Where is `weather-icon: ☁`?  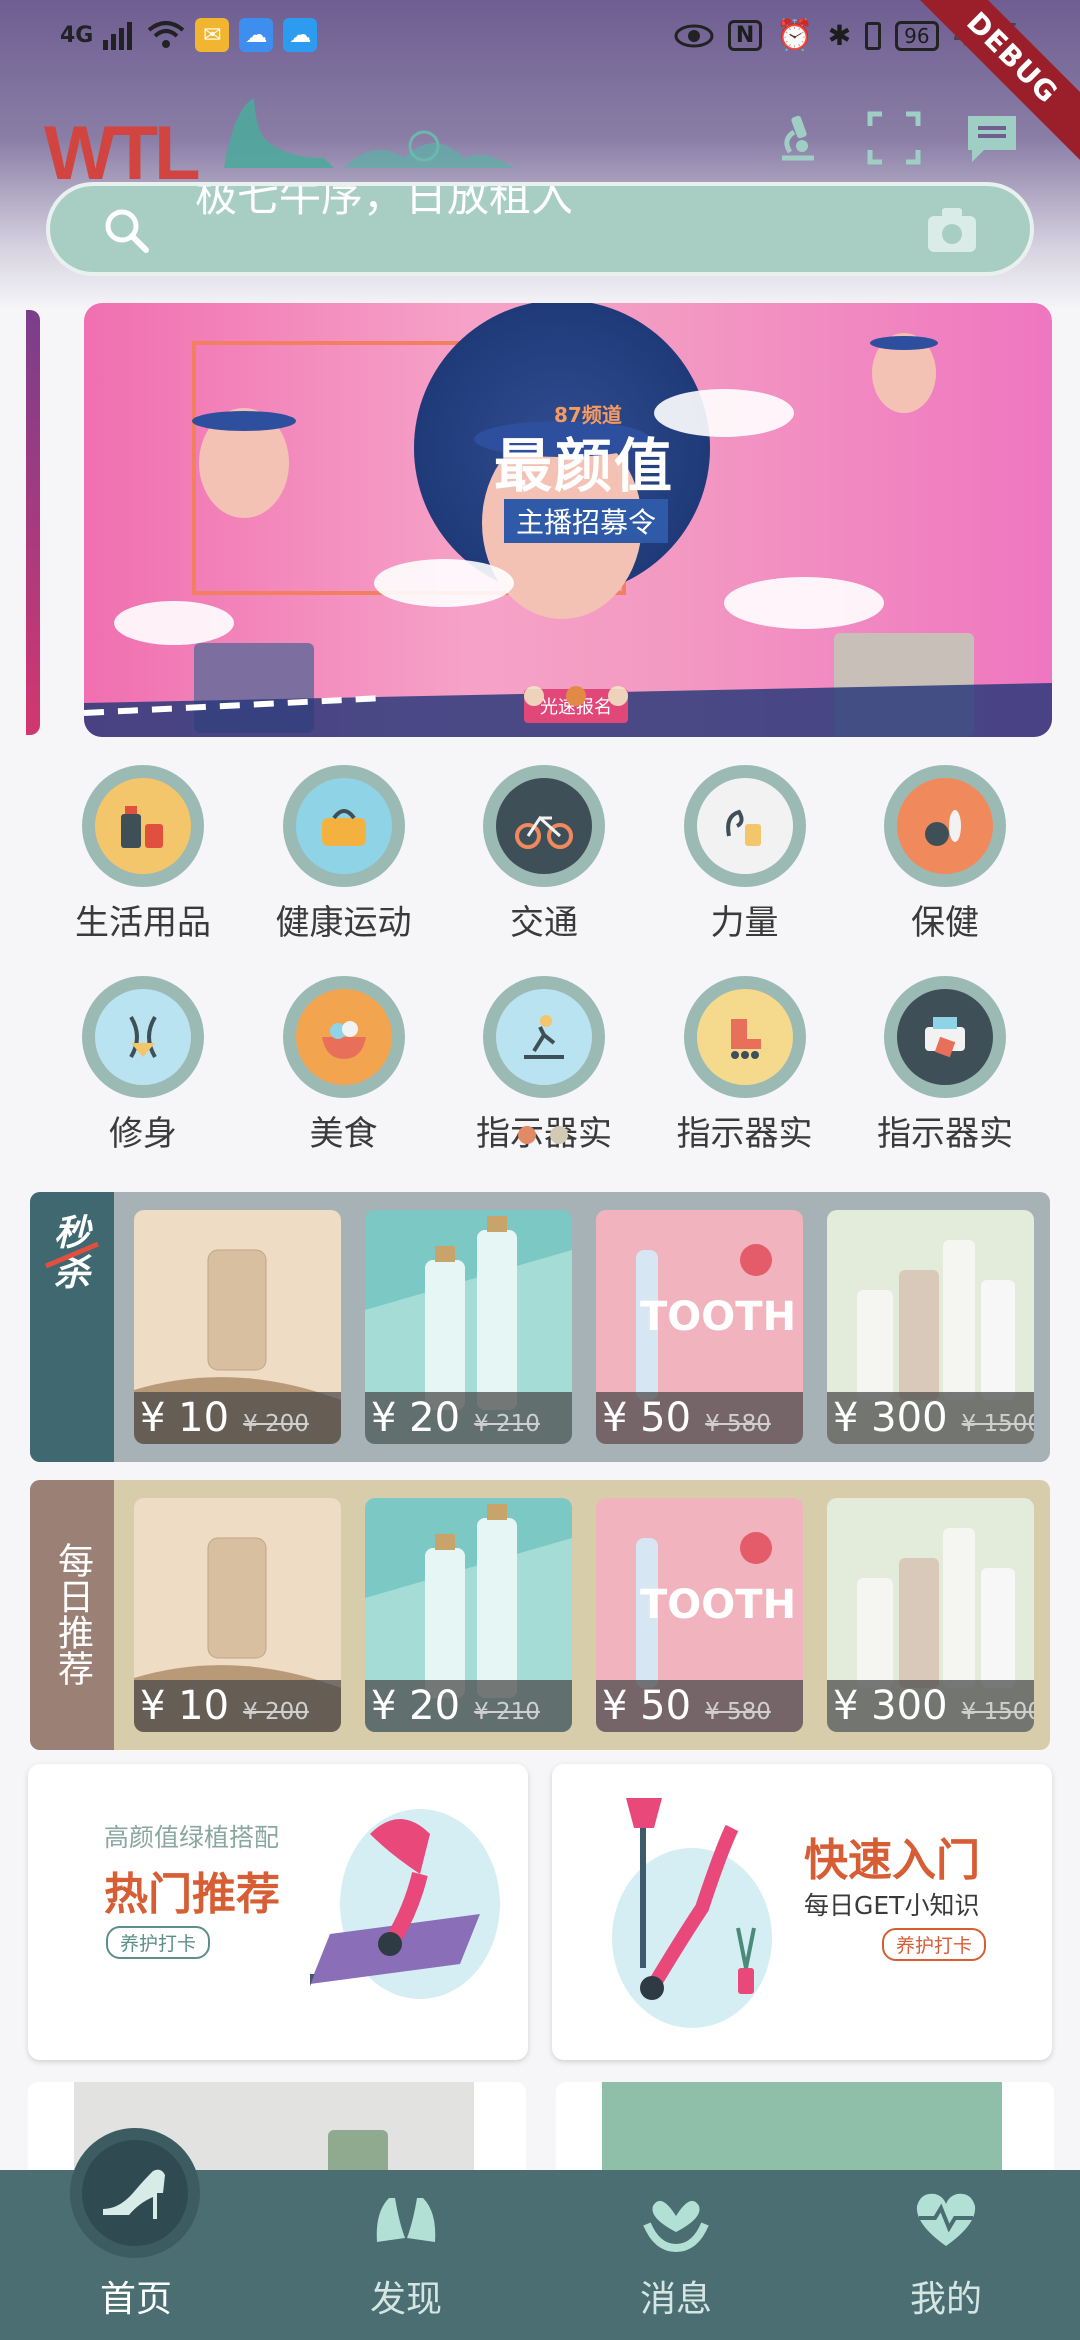
weather-icon: ☁ is located at coordinates (300, 35).